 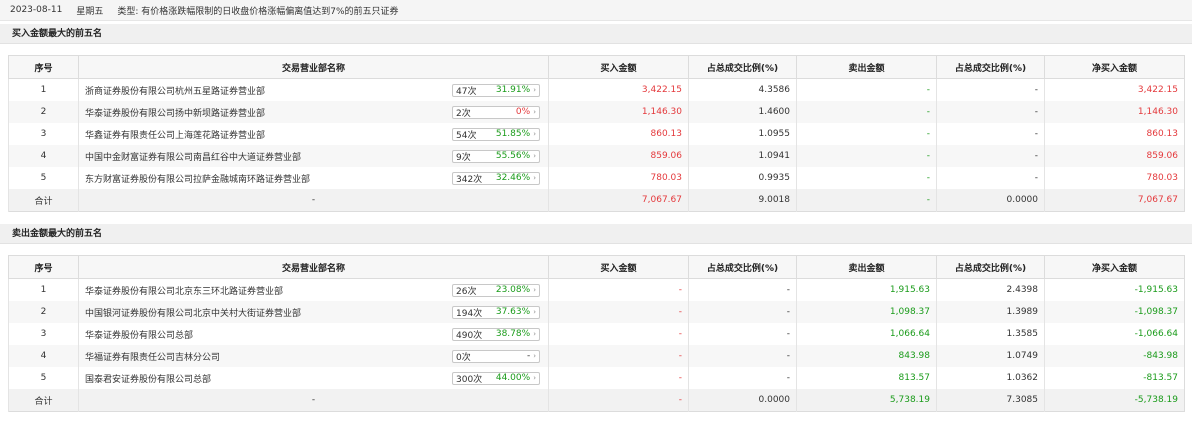 What do you see at coordinates (1114, 312) in the screenshot?
I see `net-amount: -1,098.37` at bounding box center [1114, 312].